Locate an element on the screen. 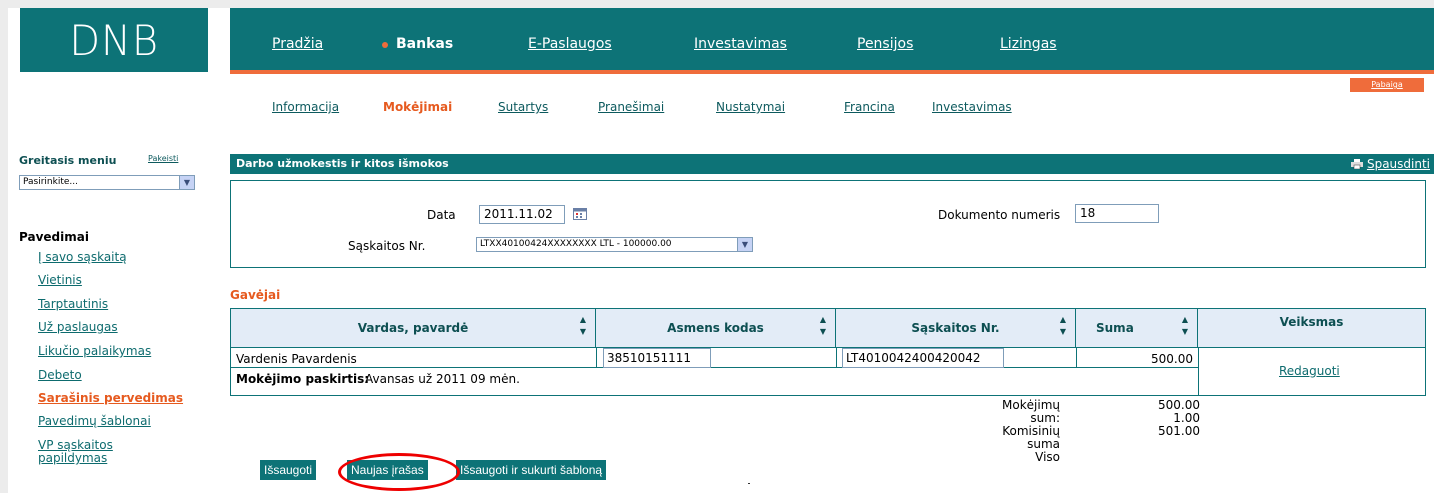  total-value: 501.00 is located at coordinates (1179, 431).